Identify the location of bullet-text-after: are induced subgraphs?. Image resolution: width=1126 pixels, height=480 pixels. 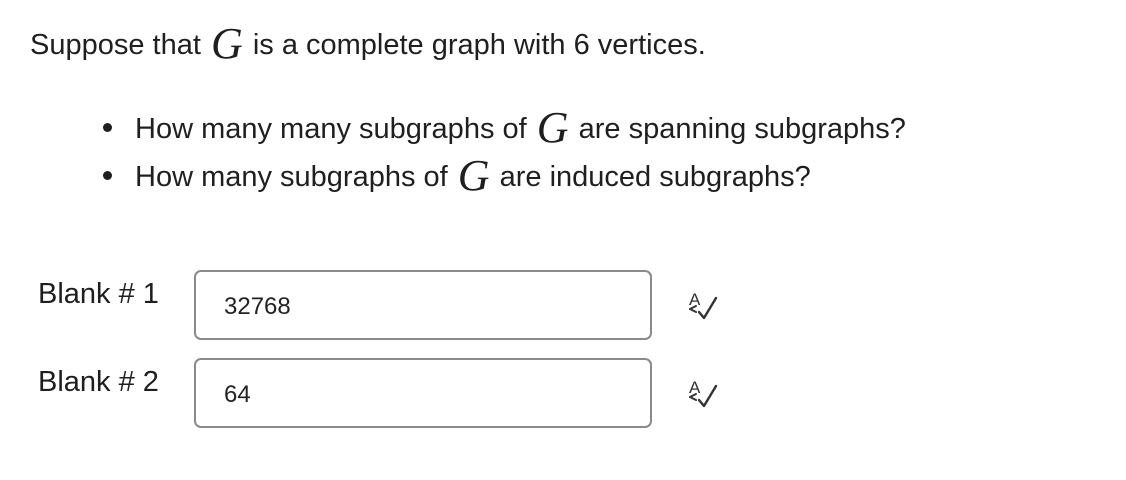
(655, 177).